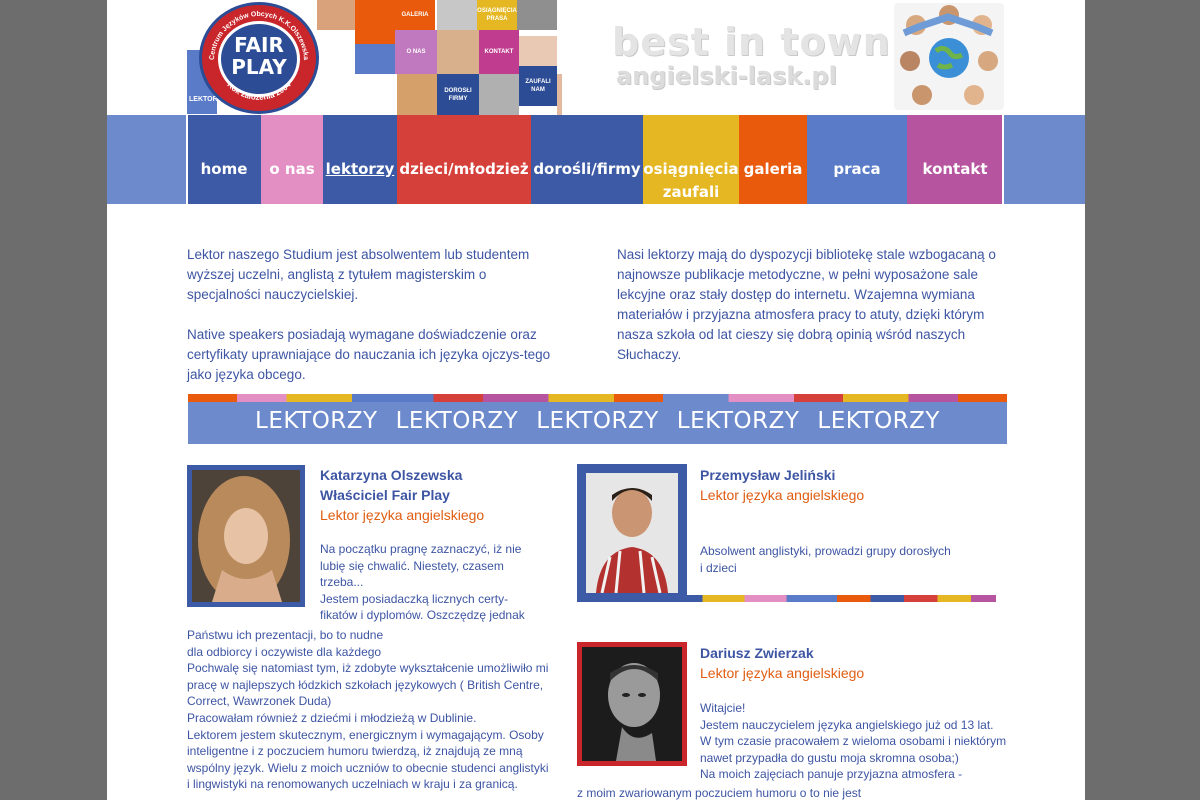  Describe the element at coordinates (259, 701) in the screenshot. I see `bio-line: Correct, Wawrzonek Duda)` at that location.